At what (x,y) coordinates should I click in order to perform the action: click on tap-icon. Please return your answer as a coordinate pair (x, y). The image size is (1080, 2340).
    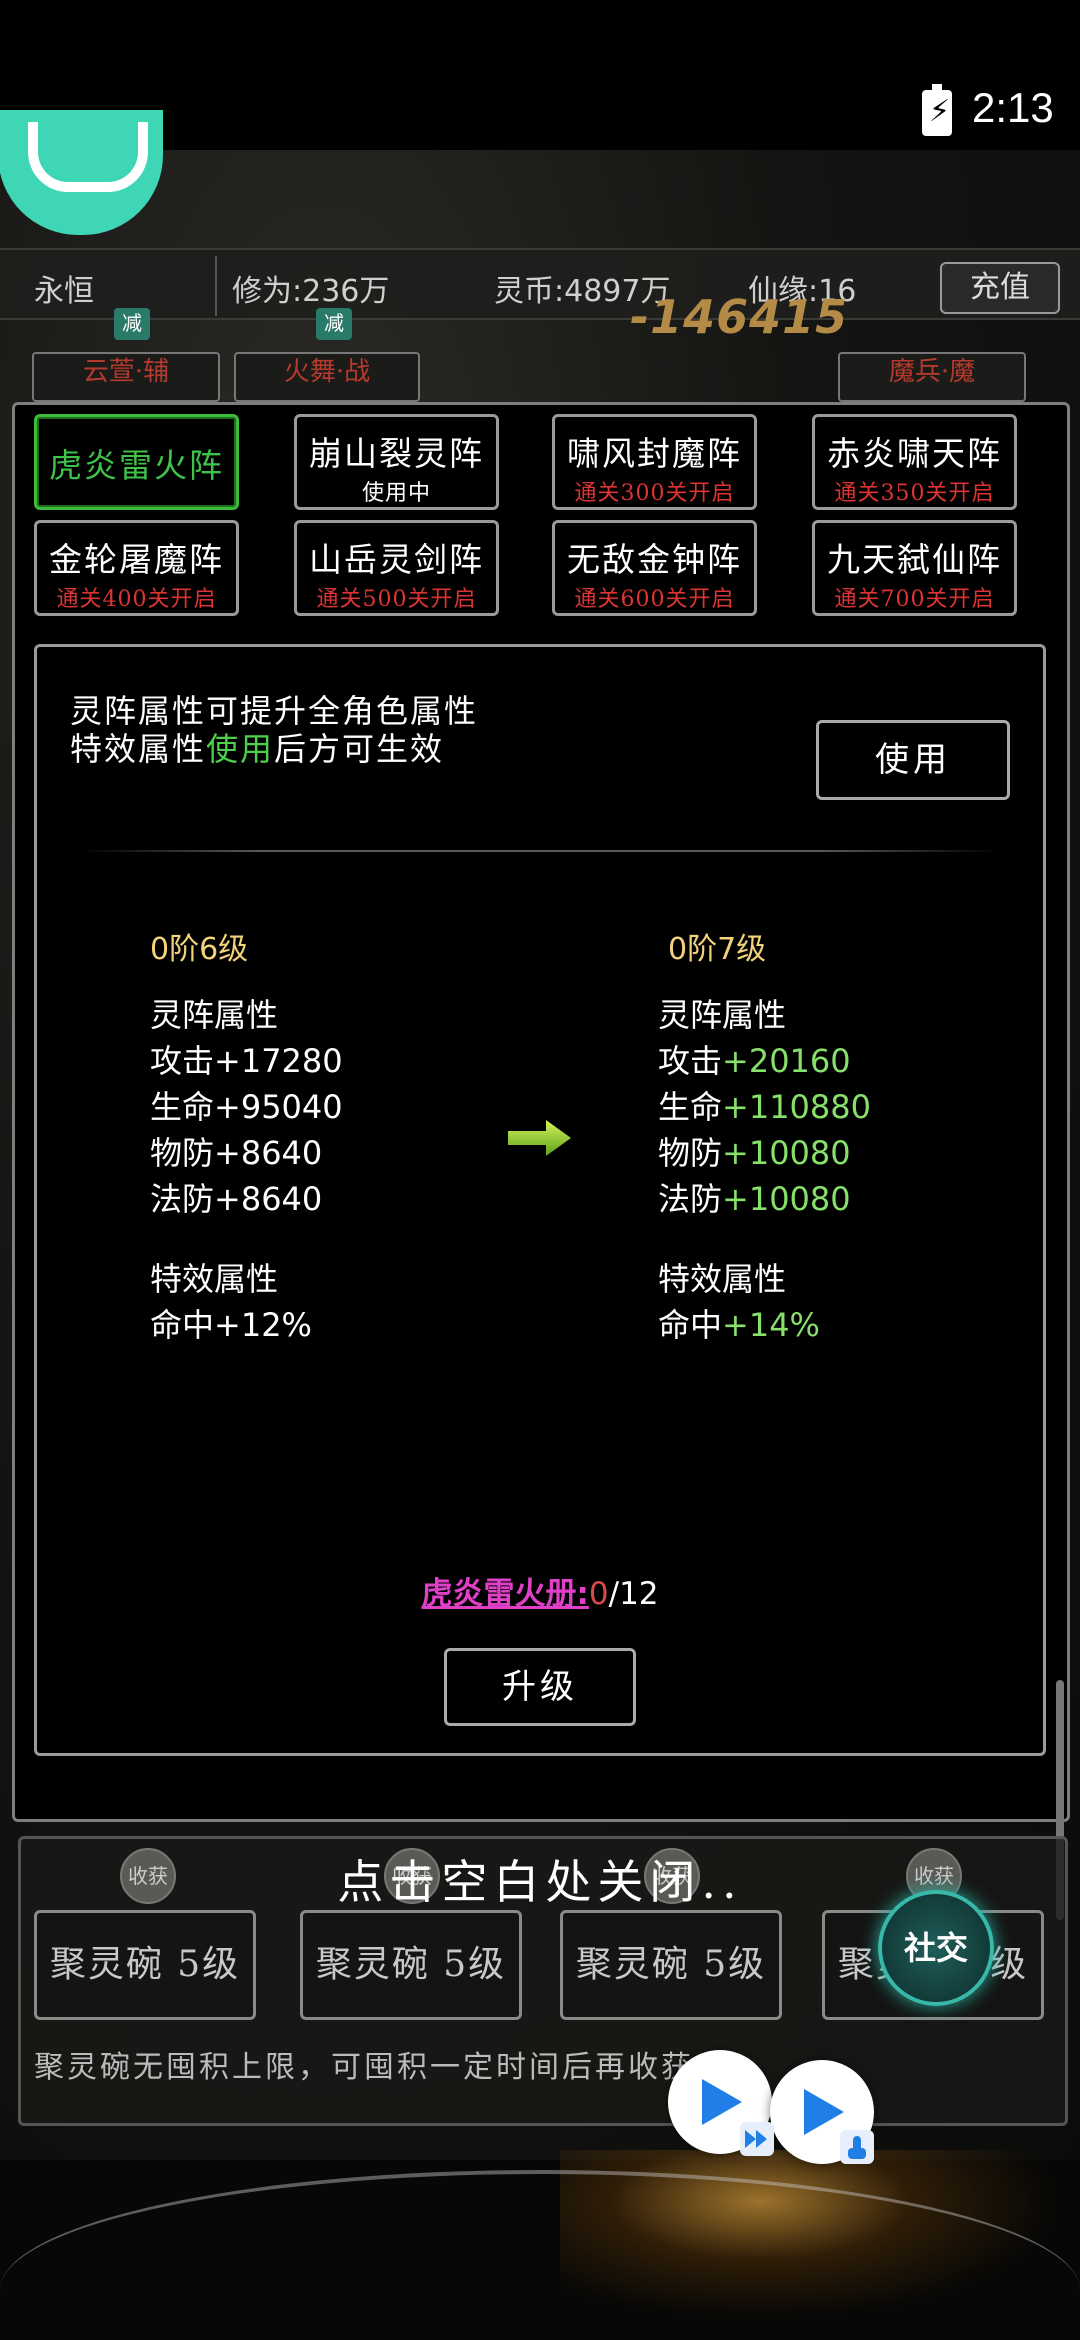
    Looking at the image, I should click on (857, 2147).